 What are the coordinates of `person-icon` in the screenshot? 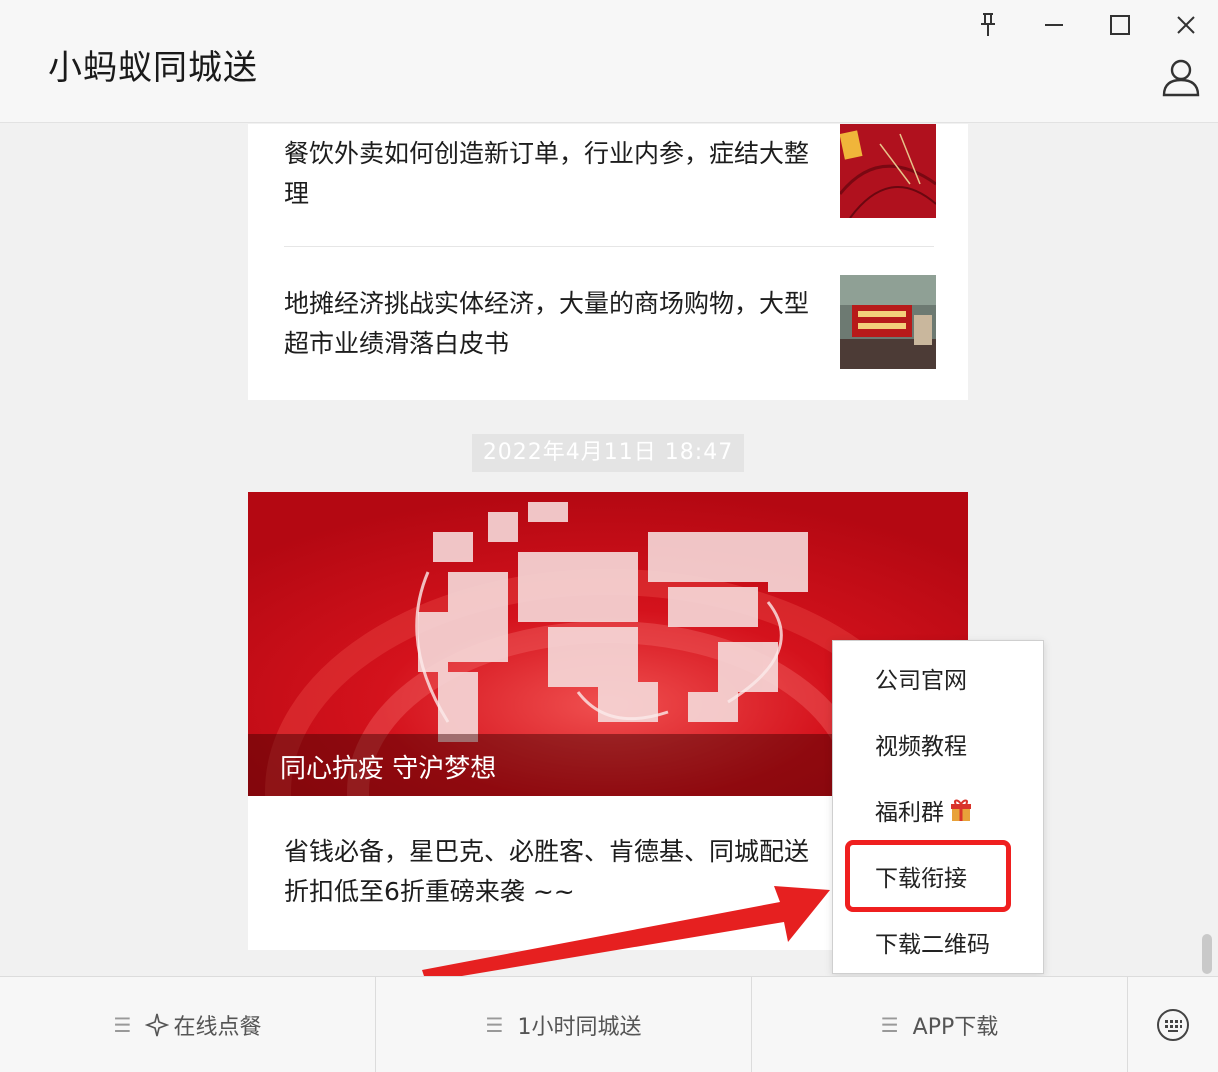 It's located at (1181, 78).